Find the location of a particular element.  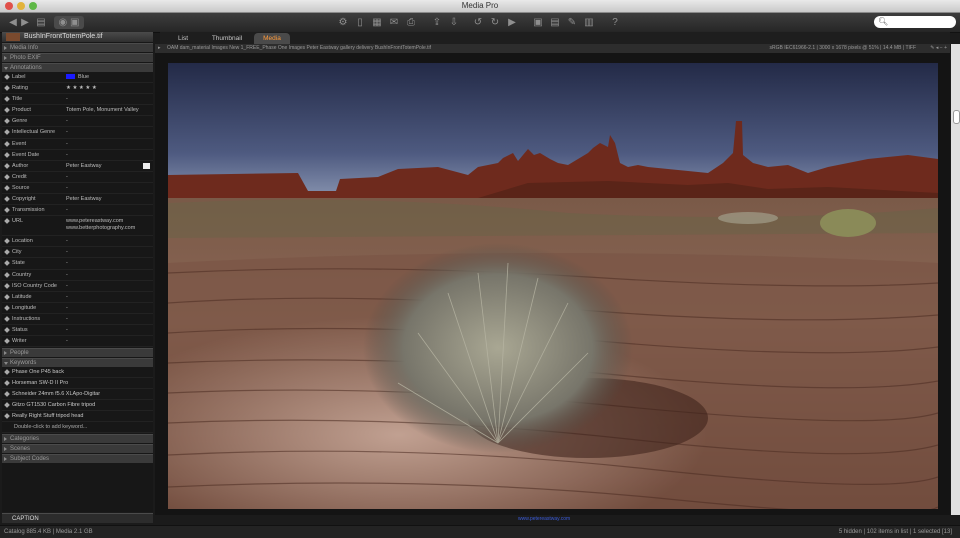

keyword-item: Gitzo GT1530 Carbon Fibre tripod is located at coordinates (77, 406).